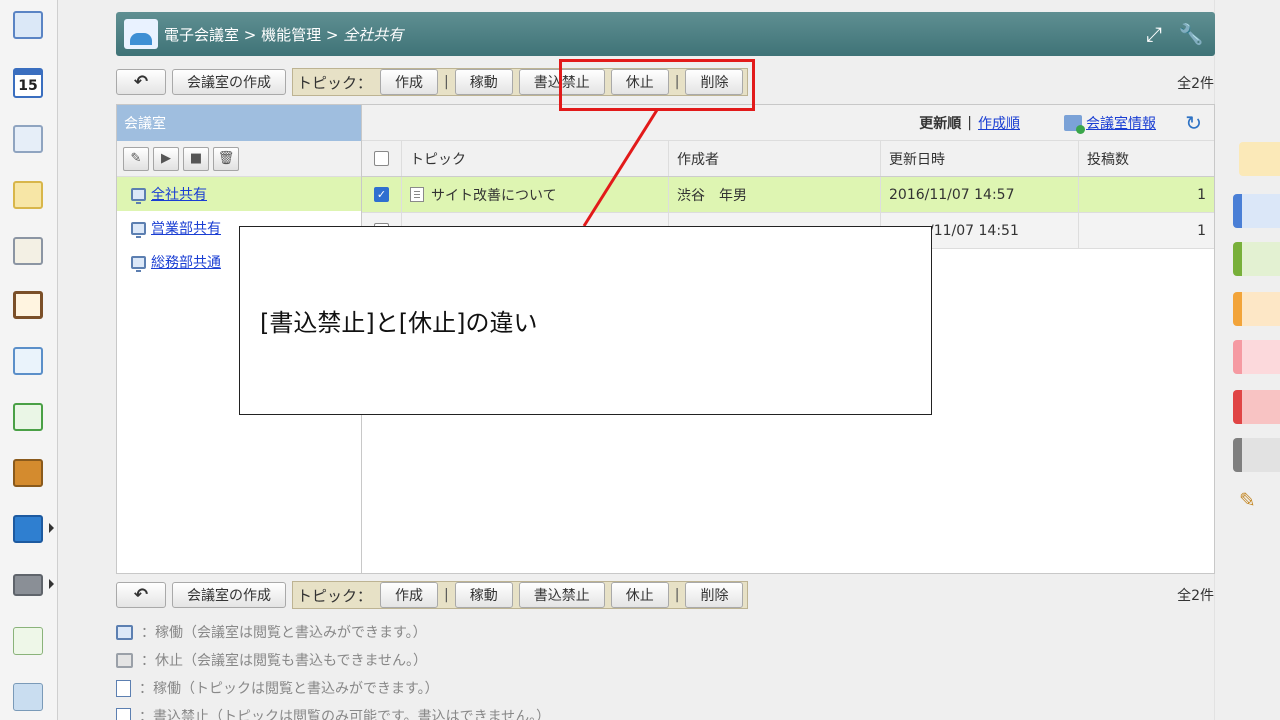 The height and width of the screenshot is (720, 1280). I want to click on callout-text: [書込禁止]と[休止]の違い, so click(399, 323).